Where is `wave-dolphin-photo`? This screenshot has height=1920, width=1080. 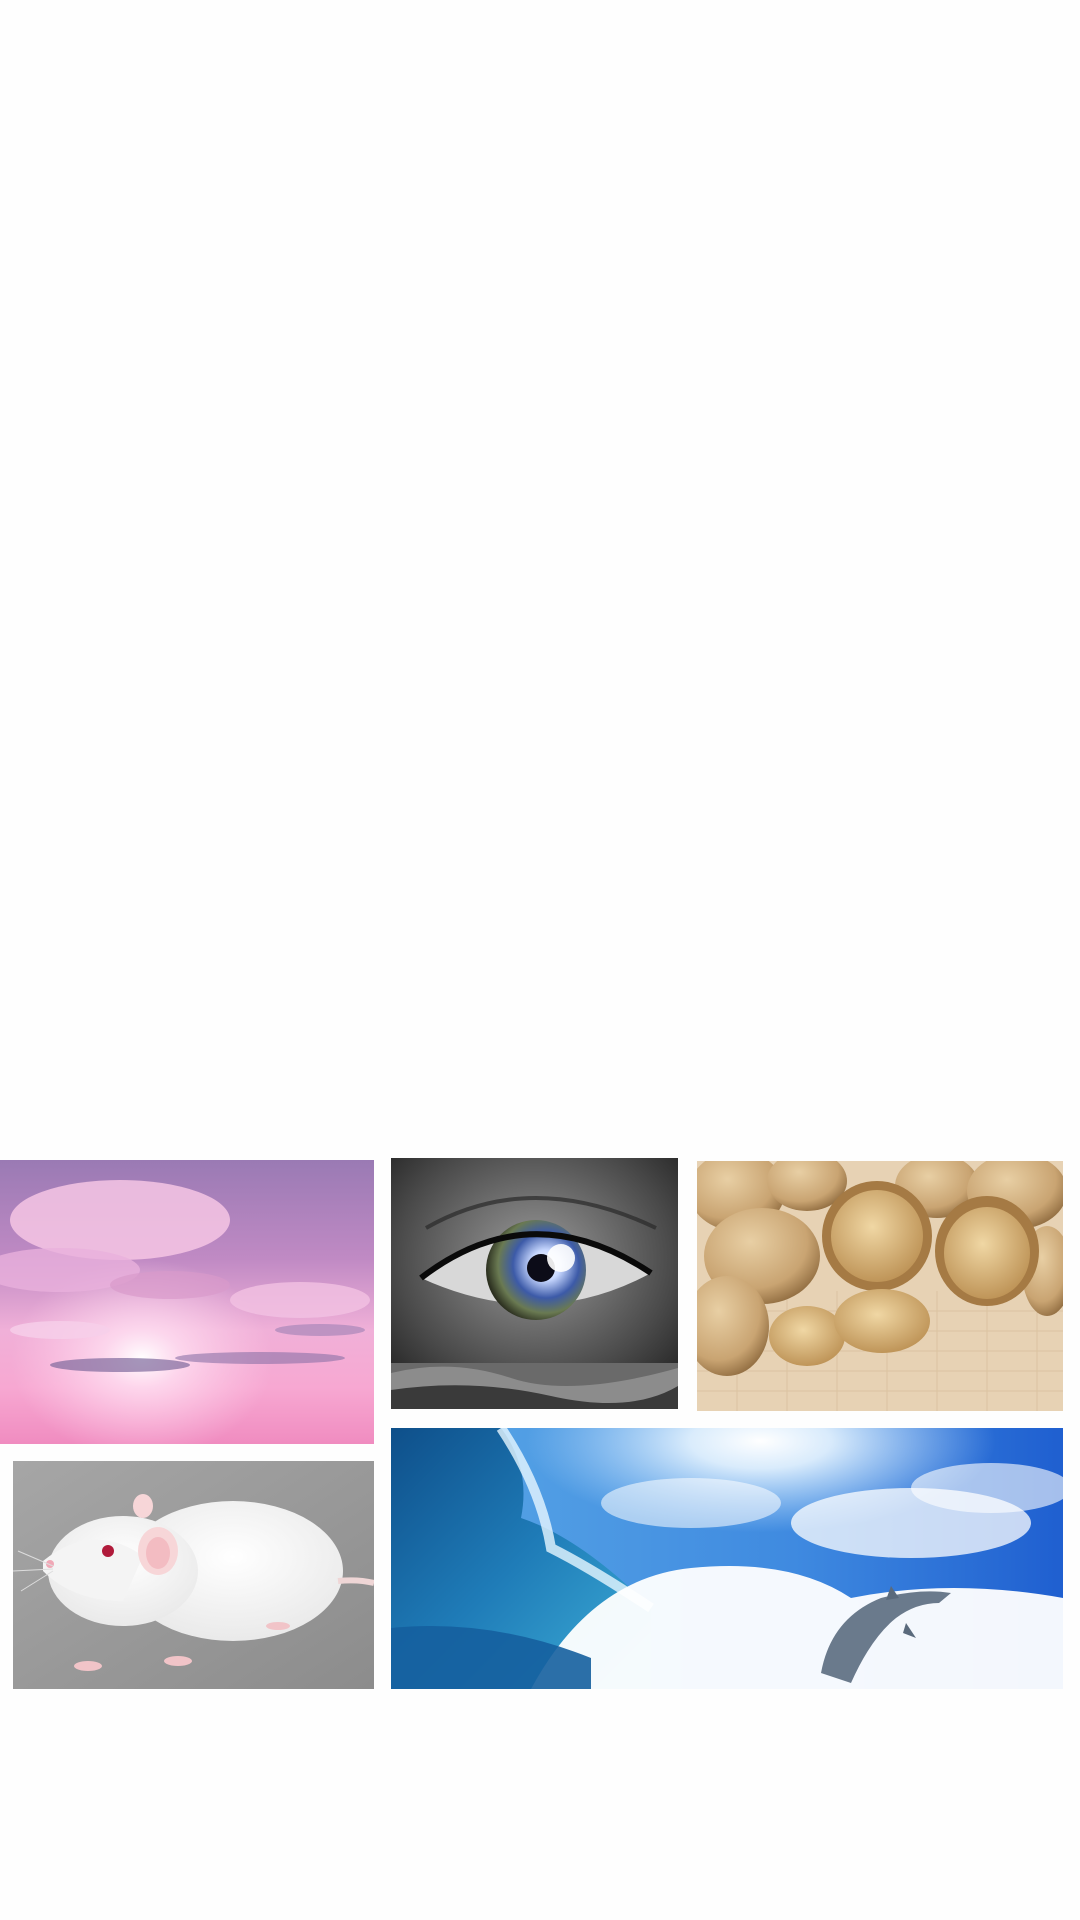 wave-dolphin-photo is located at coordinates (727, 1558).